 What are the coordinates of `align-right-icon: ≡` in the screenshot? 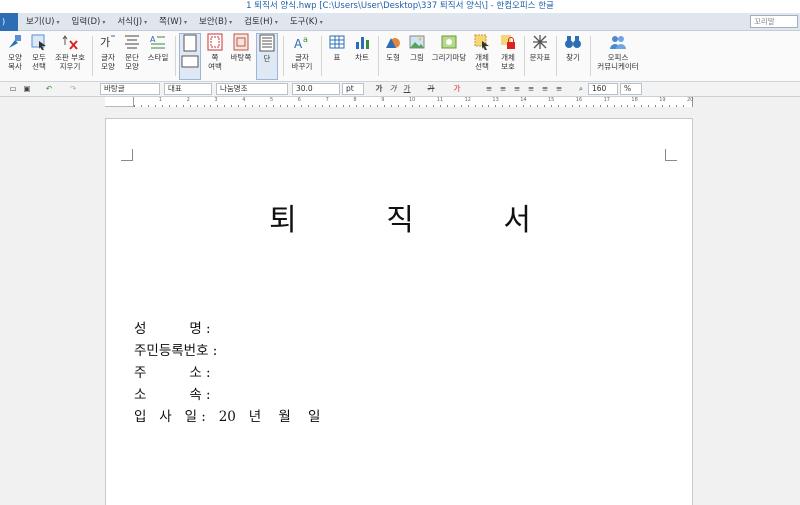 It's located at (531, 89).